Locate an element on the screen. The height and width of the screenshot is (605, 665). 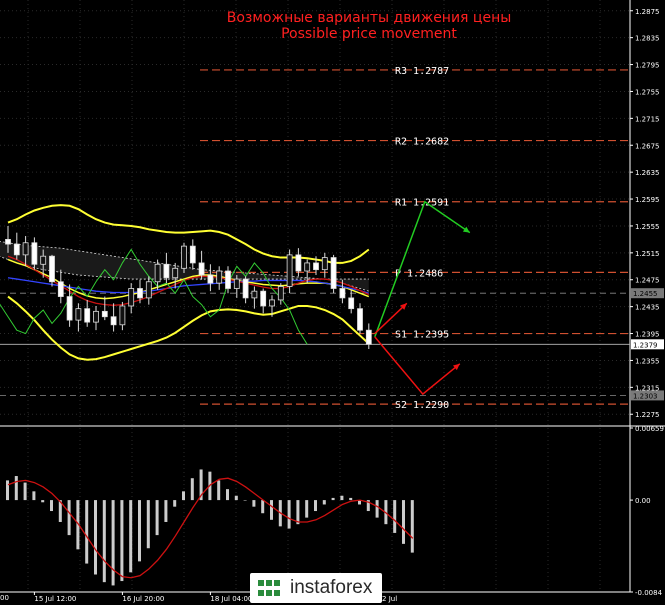
y-tick-label: 1.2835 is located at coordinates (647, 39).